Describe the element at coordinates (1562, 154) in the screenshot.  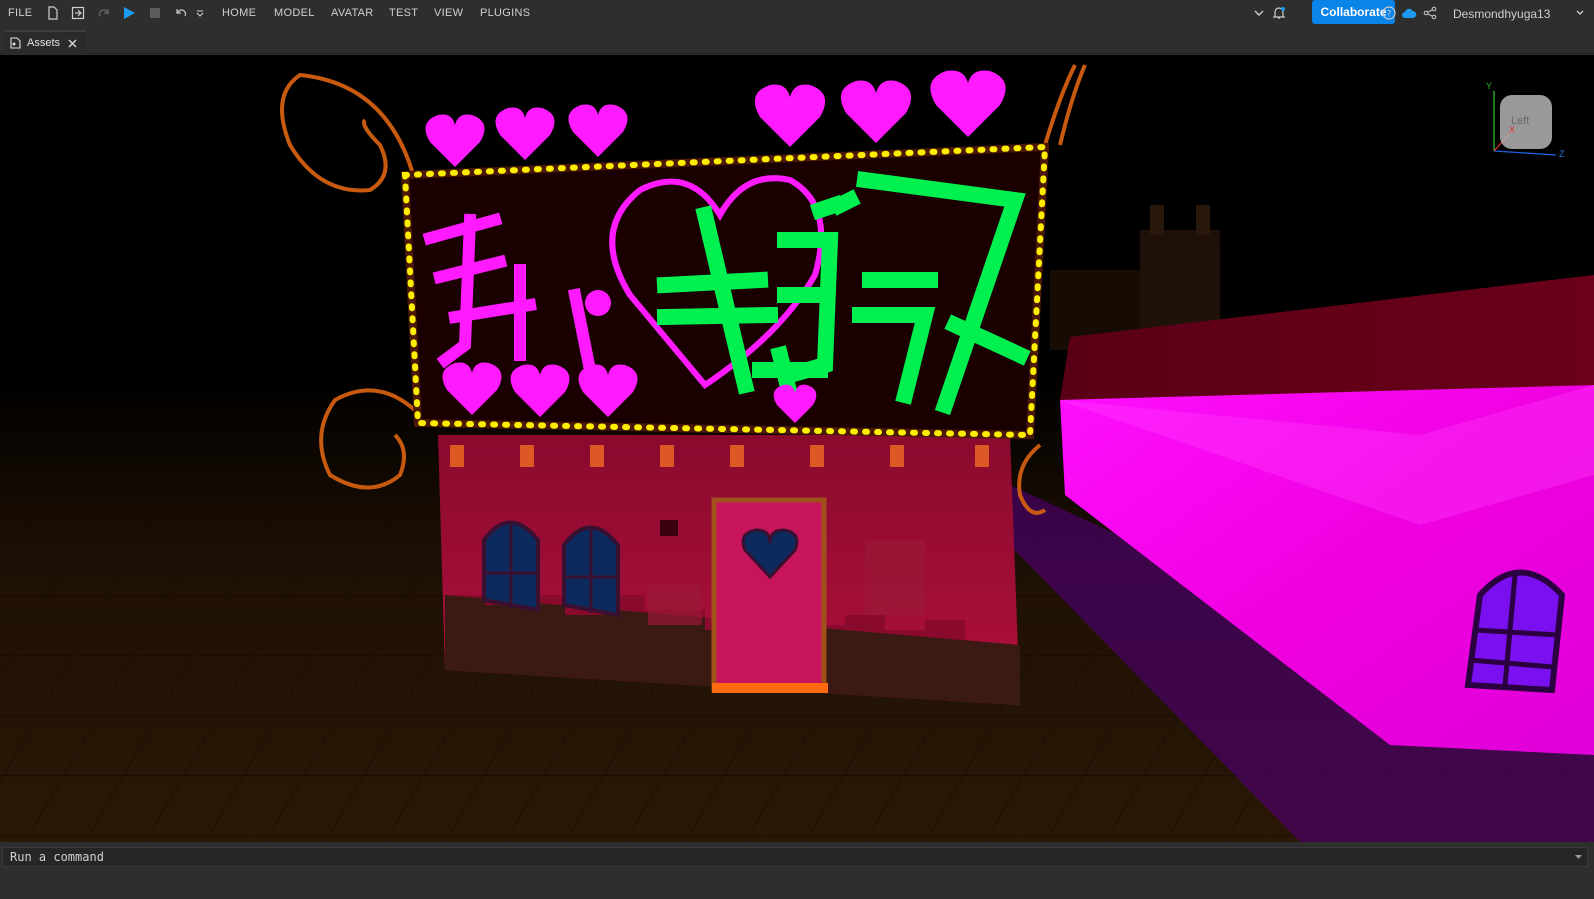
I see `axis-z-label: Z` at that location.